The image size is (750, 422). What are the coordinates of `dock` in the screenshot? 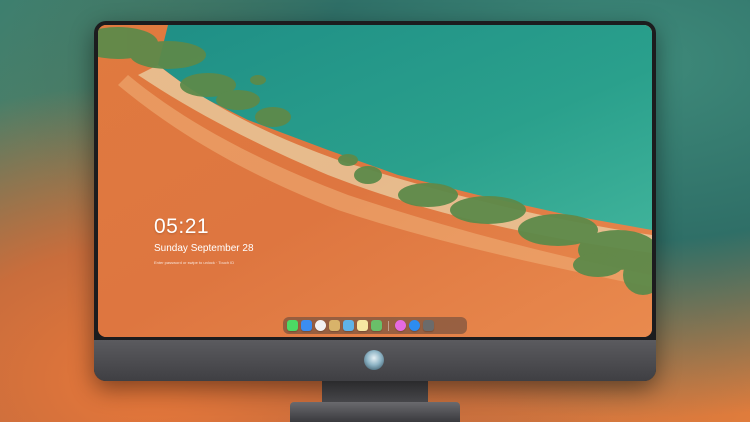 It's located at (375, 325).